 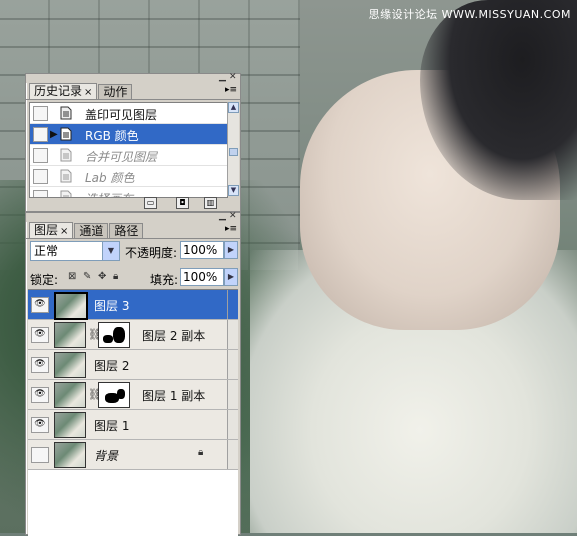 What do you see at coordinates (133, 455) in the screenshot?
I see `layer-row-background: · 背景 🔒︎` at bounding box center [133, 455].